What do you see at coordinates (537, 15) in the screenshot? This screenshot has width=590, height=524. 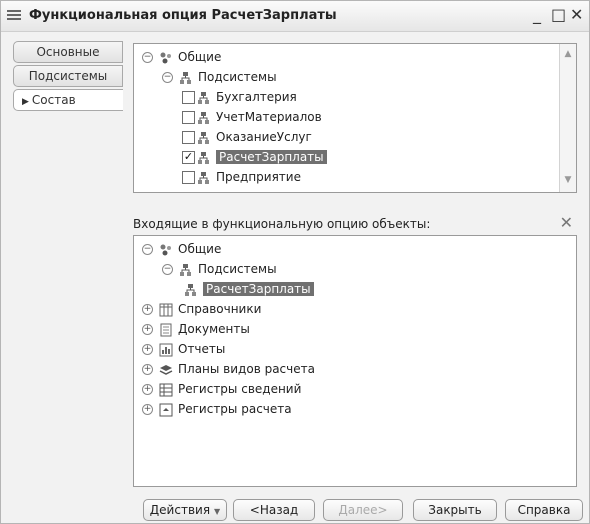 I see `minimize-button: _` at bounding box center [537, 15].